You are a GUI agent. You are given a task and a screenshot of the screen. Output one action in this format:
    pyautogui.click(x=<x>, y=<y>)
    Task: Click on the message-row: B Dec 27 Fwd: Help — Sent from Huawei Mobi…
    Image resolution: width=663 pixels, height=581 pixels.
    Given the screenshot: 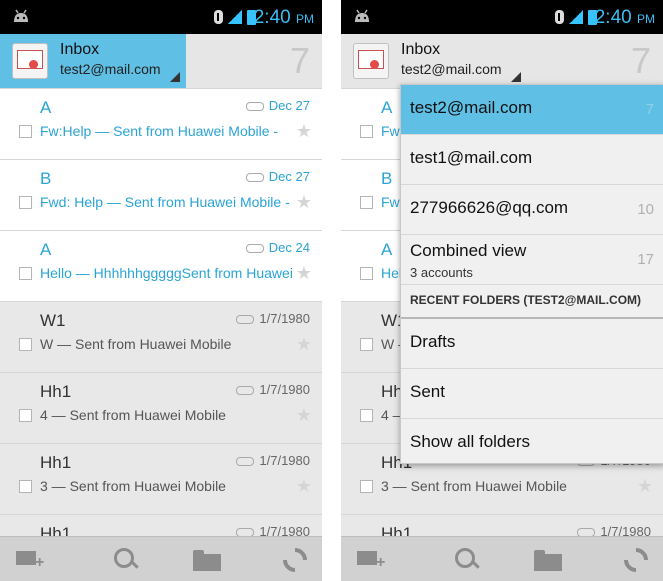 What is the action you would take?
    pyautogui.click(x=161, y=195)
    